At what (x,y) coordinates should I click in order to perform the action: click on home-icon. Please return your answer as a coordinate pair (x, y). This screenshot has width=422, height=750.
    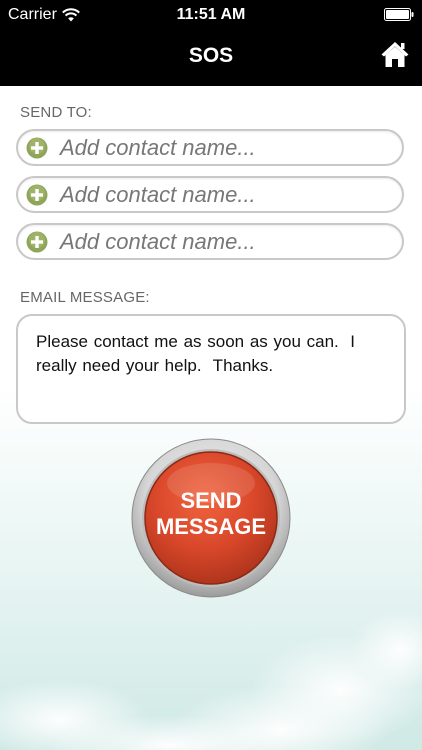
    Looking at the image, I should click on (395, 54).